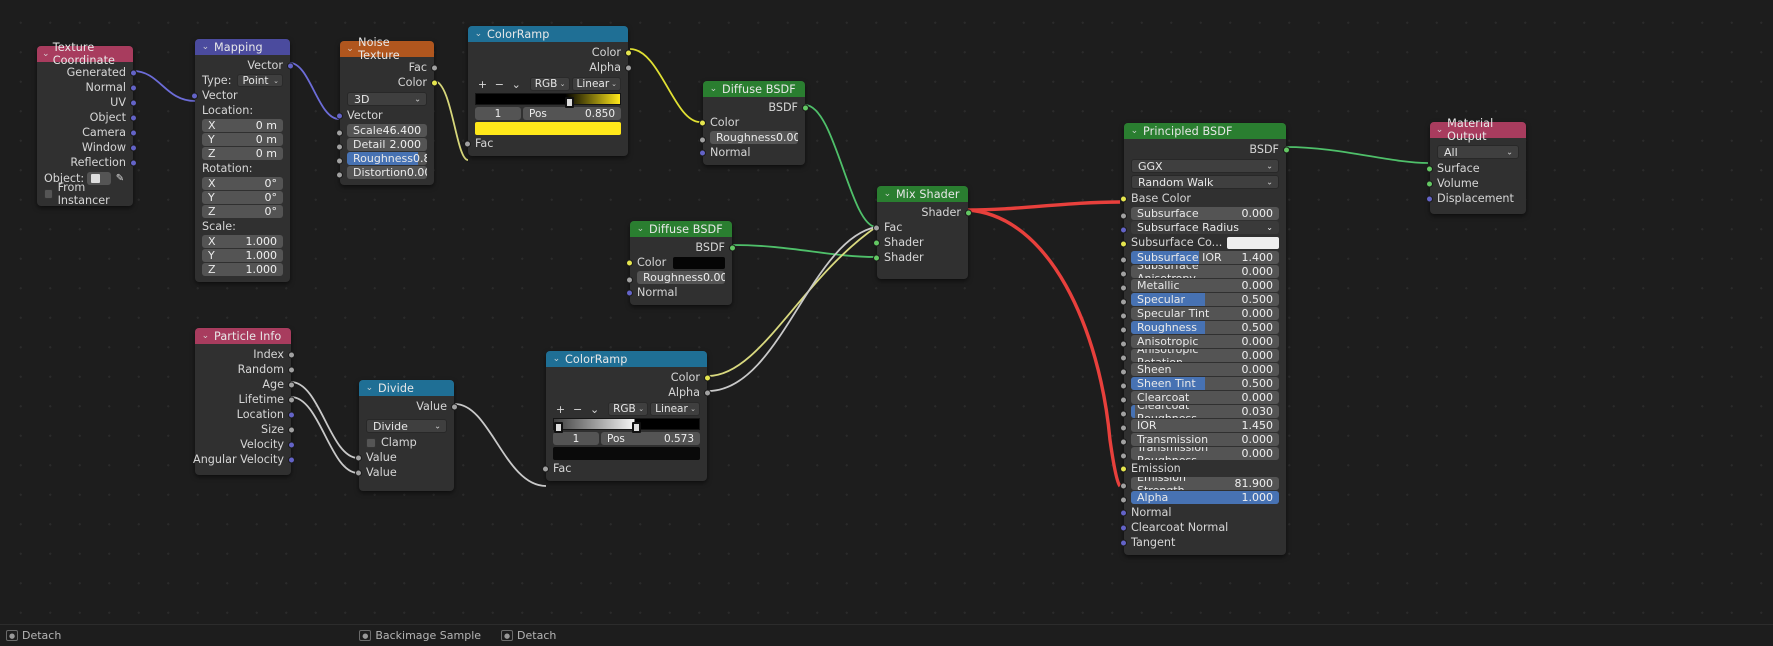 This screenshot has width=1773, height=646. Describe the element at coordinates (194, 95) in the screenshot. I see `socket-vector-in` at that location.